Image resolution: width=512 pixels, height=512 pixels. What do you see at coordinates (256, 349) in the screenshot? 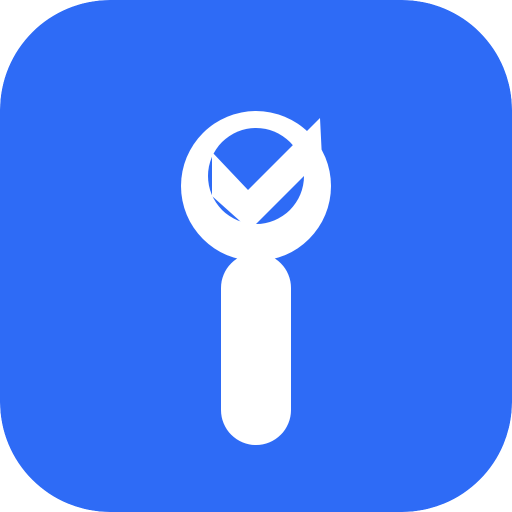
I see `info-stem` at bounding box center [256, 349].